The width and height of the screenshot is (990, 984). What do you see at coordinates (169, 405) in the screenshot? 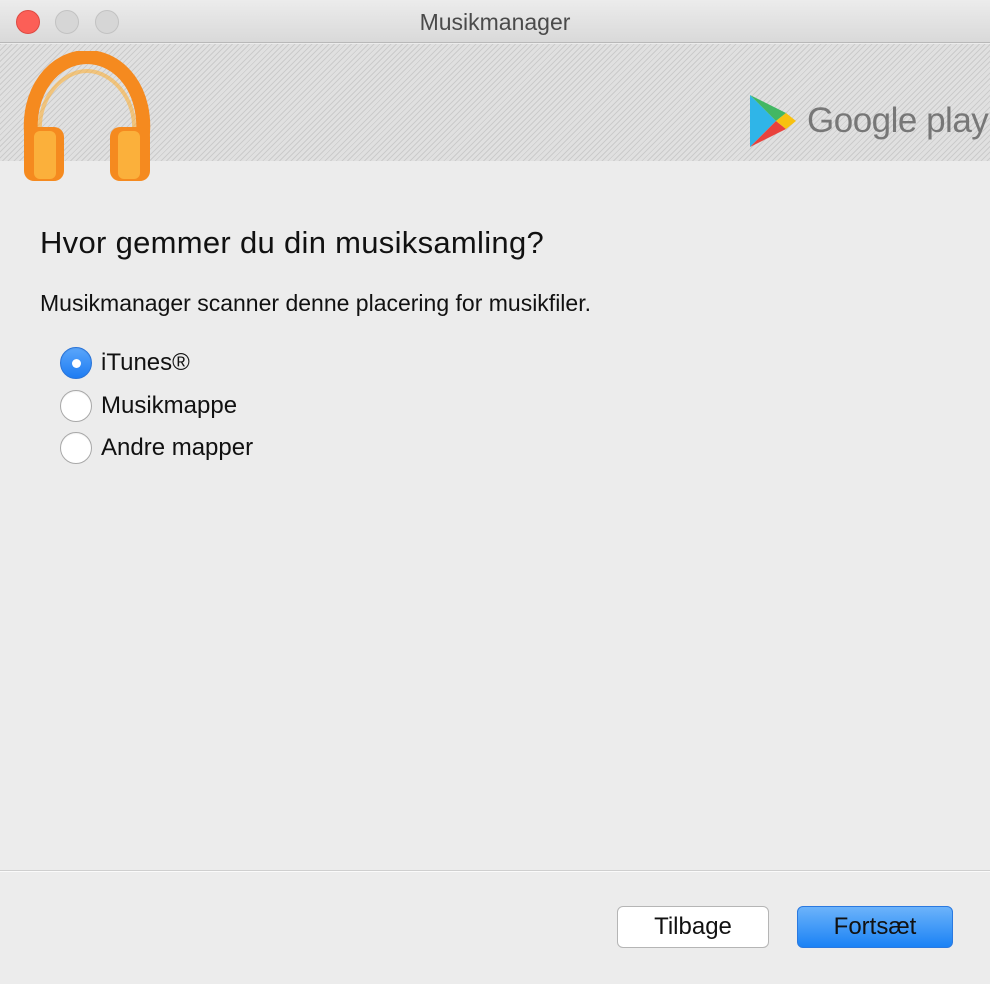
I see `radio-label-music-folder: Musikmappe` at bounding box center [169, 405].